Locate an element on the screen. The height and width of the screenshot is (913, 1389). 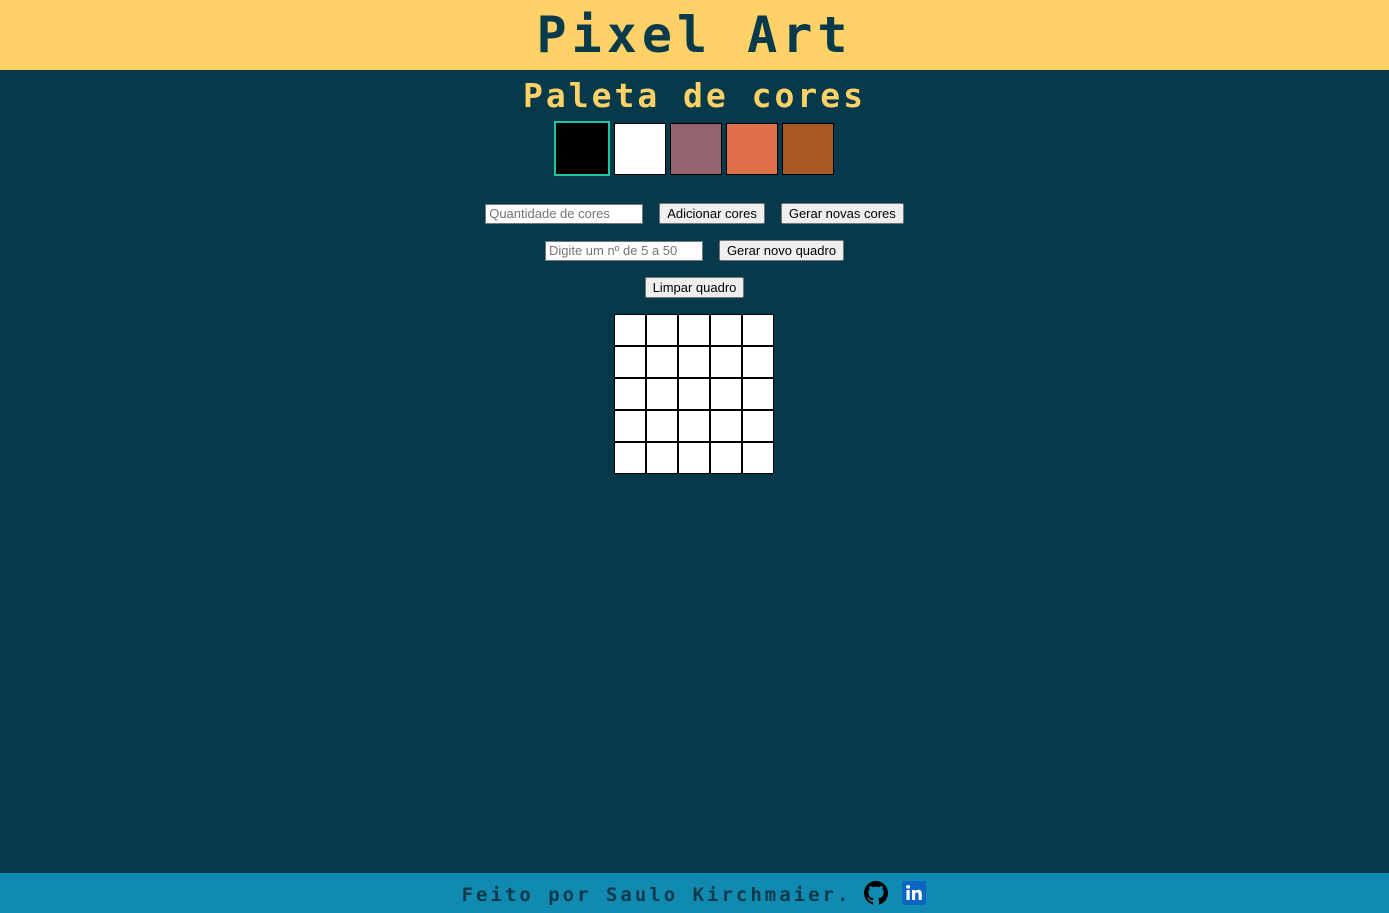
color-count-input is located at coordinates (564, 213).